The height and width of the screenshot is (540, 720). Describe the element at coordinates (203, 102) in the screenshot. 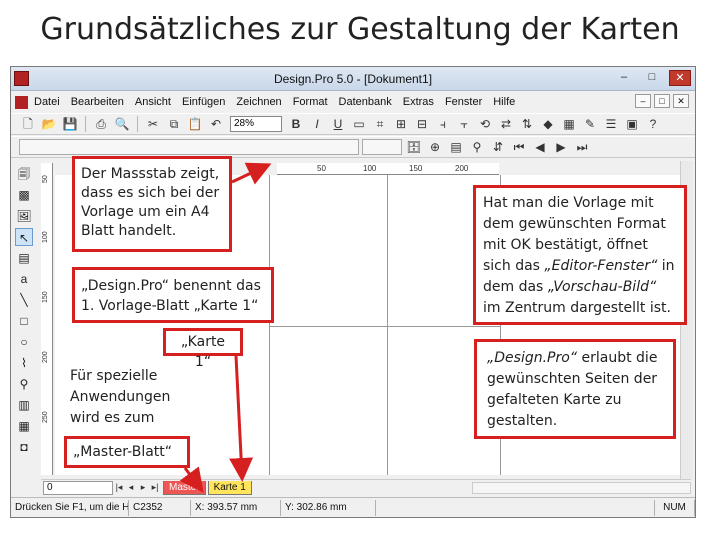

I see `menu-einfuegen: Einfügen` at that location.